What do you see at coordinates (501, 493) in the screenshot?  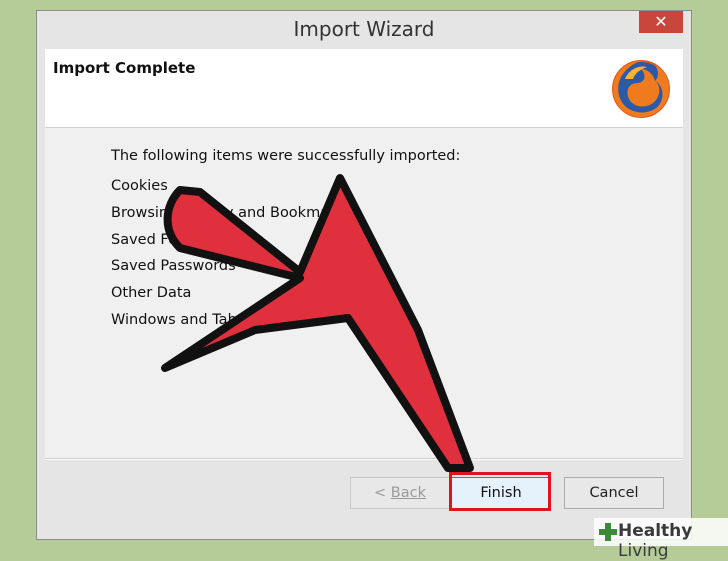 I see `finish-button: Finish` at bounding box center [501, 493].